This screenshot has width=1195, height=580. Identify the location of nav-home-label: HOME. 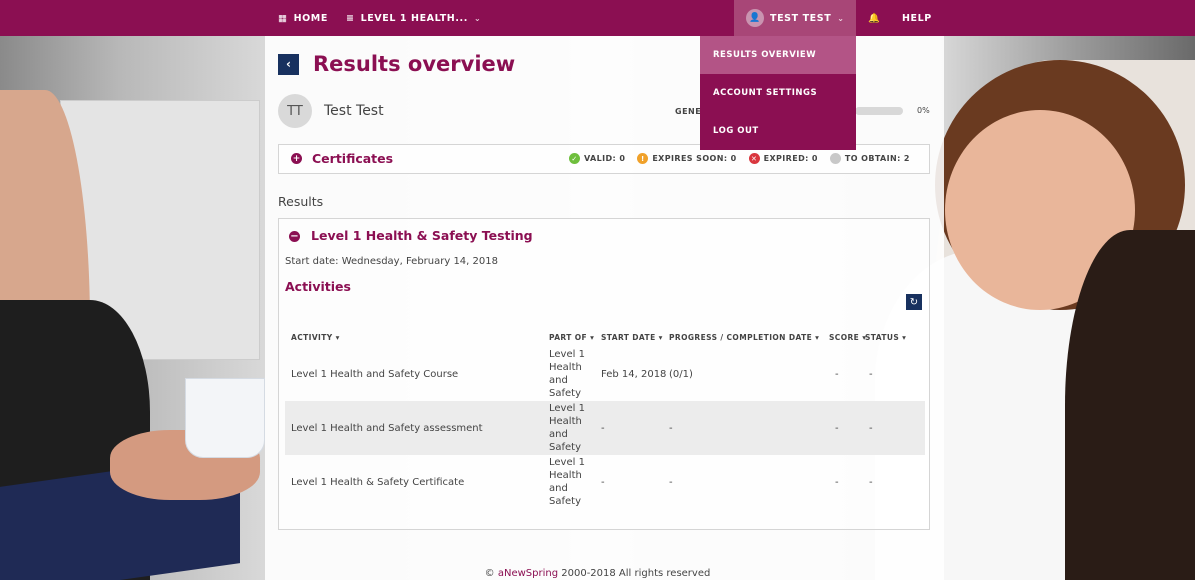
(310, 18).